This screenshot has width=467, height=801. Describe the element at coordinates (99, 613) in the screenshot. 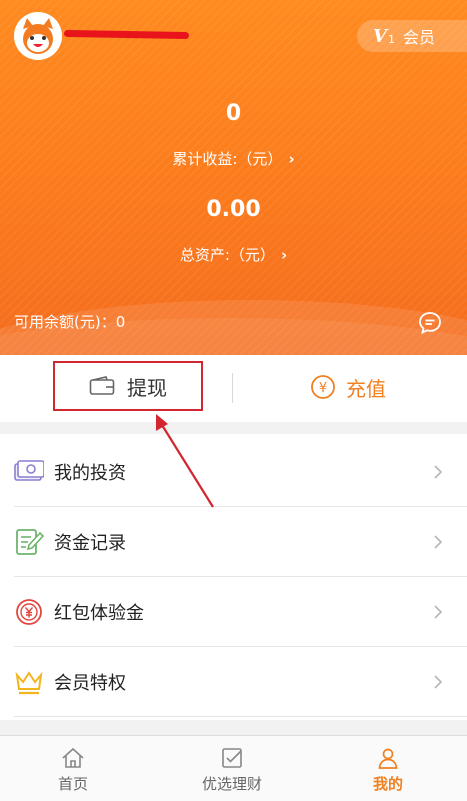

I see `menu-item-label: 红包体验金` at that location.